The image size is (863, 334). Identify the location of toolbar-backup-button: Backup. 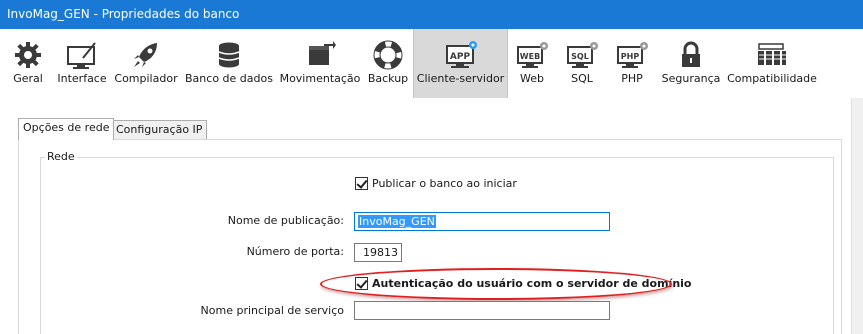
(388, 63).